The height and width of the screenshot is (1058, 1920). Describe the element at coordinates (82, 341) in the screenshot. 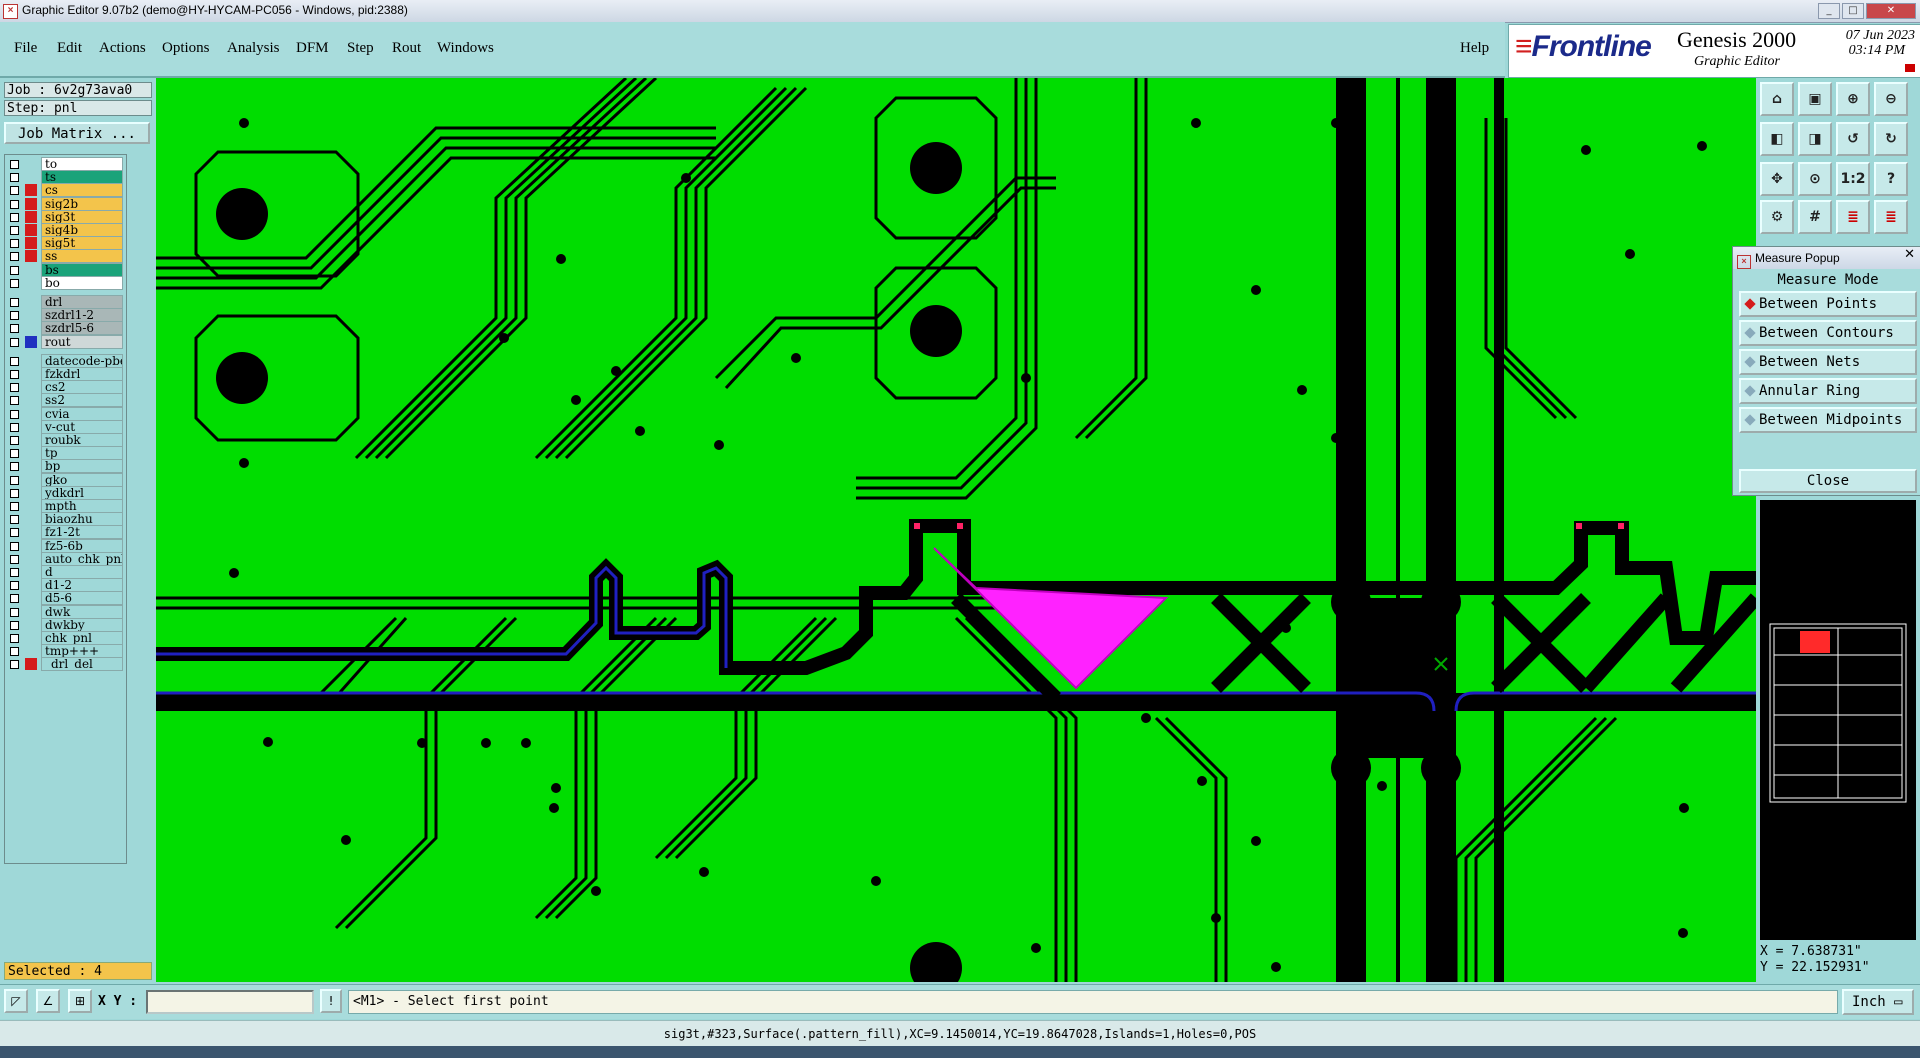

I see `layer-name: rout` at that location.